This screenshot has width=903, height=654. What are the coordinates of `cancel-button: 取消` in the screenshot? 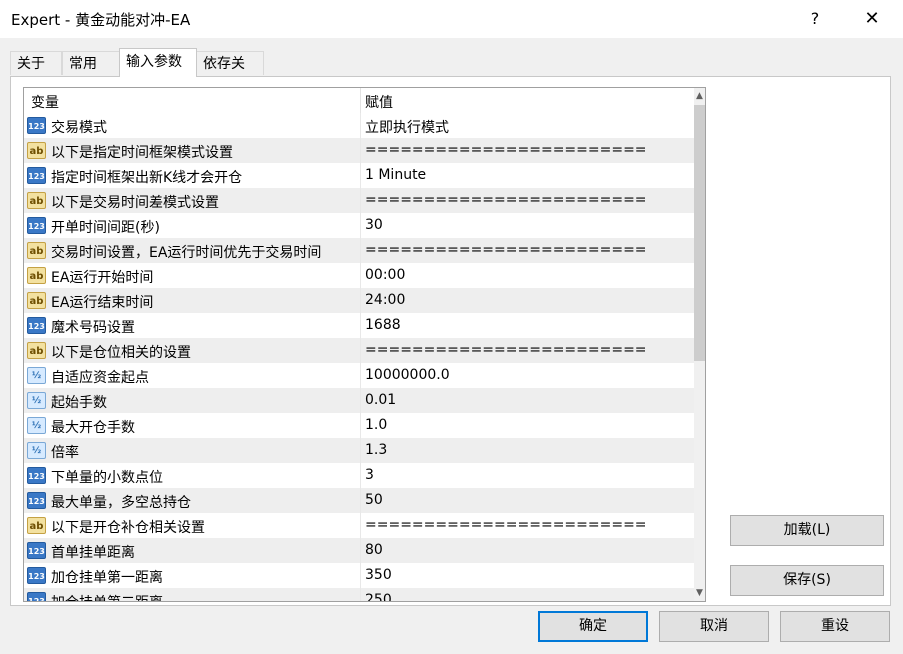 It's located at (714, 626).